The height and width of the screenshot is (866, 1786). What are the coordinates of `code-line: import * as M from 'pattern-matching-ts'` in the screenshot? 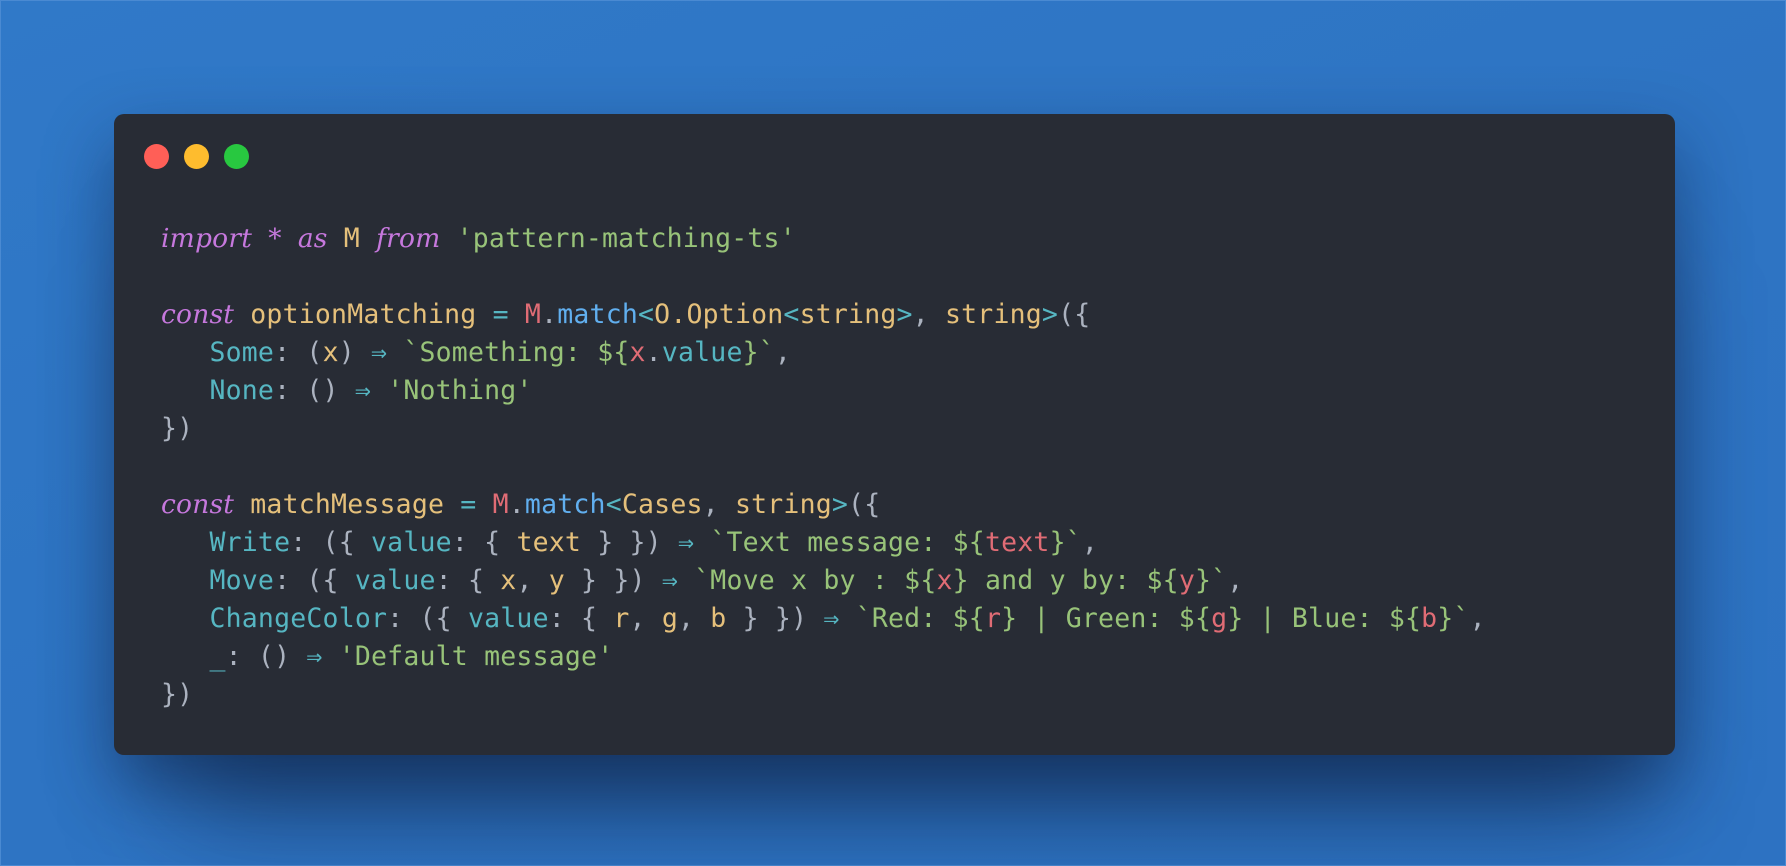 It's located at (823, 239).